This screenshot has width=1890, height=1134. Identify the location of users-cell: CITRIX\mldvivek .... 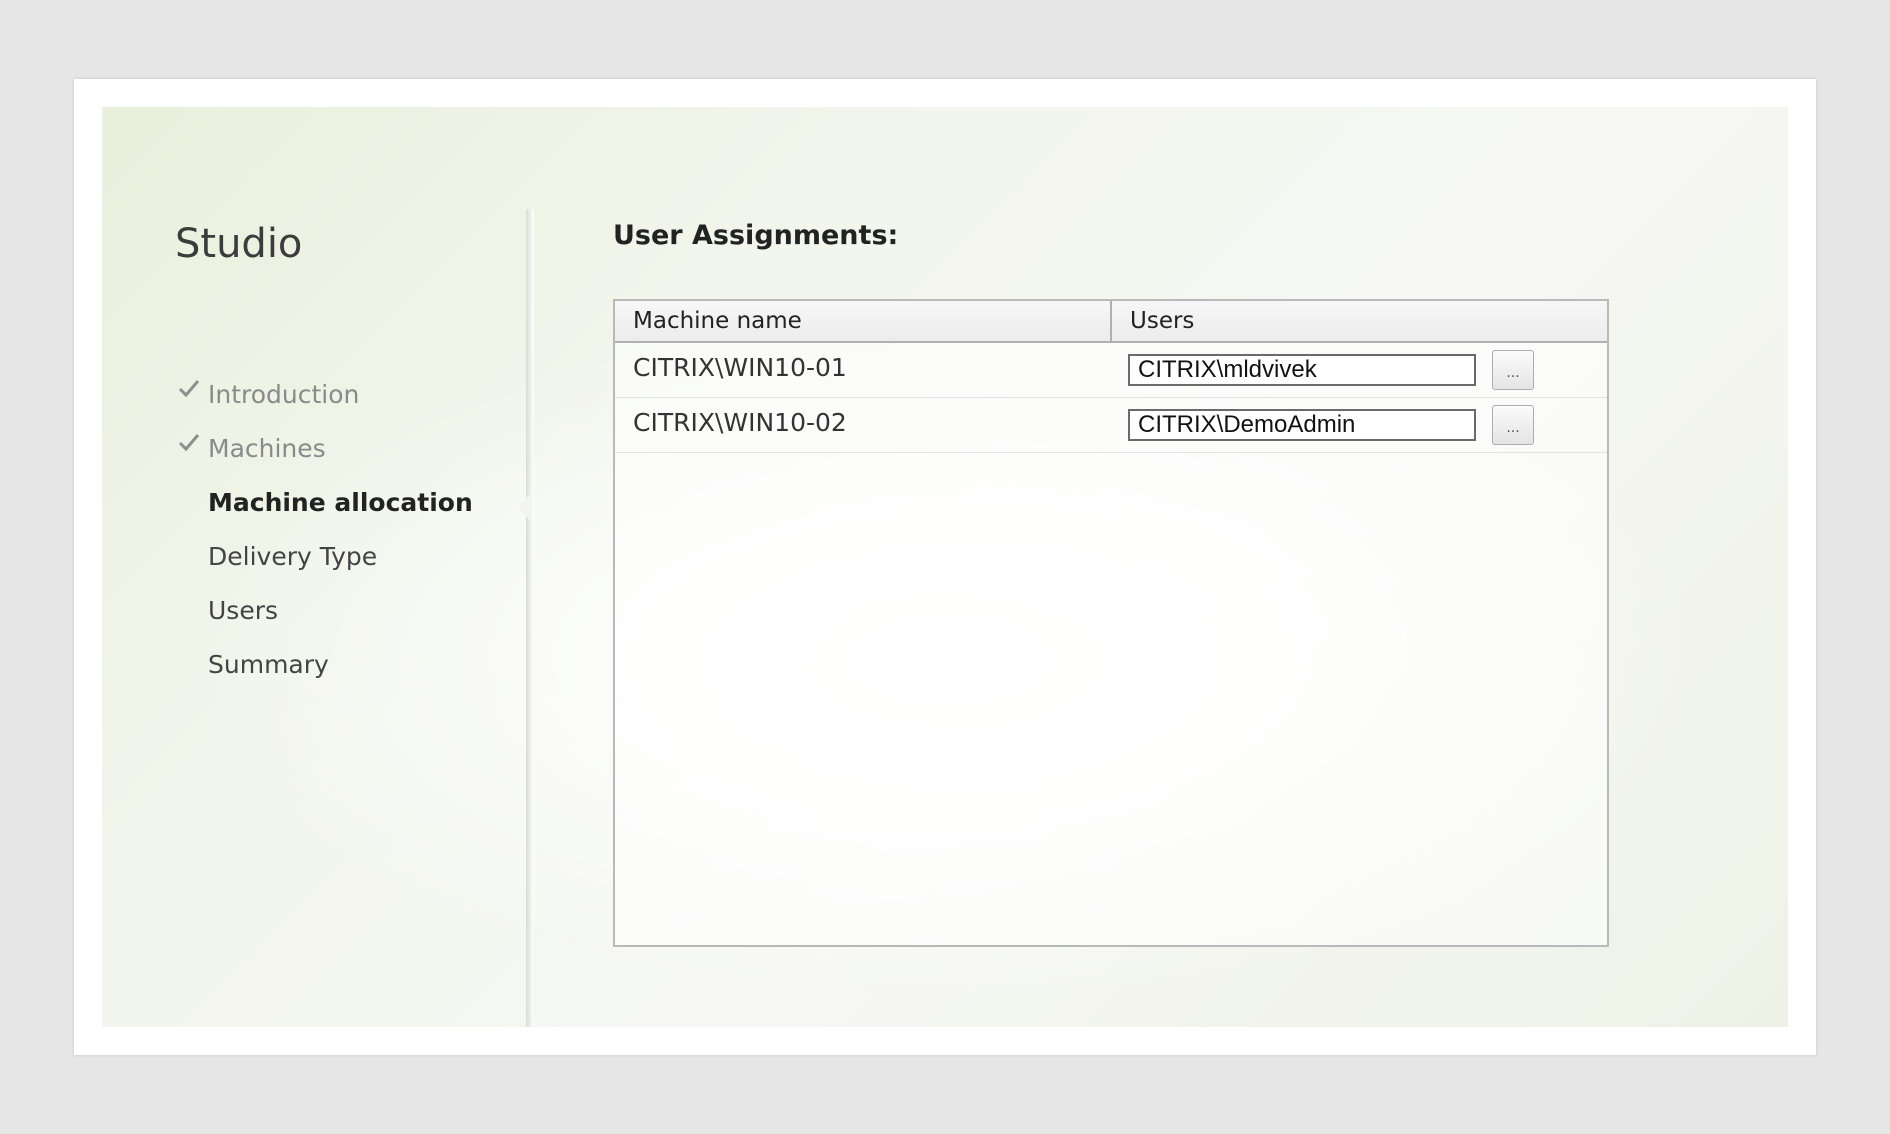
(1359, 370).